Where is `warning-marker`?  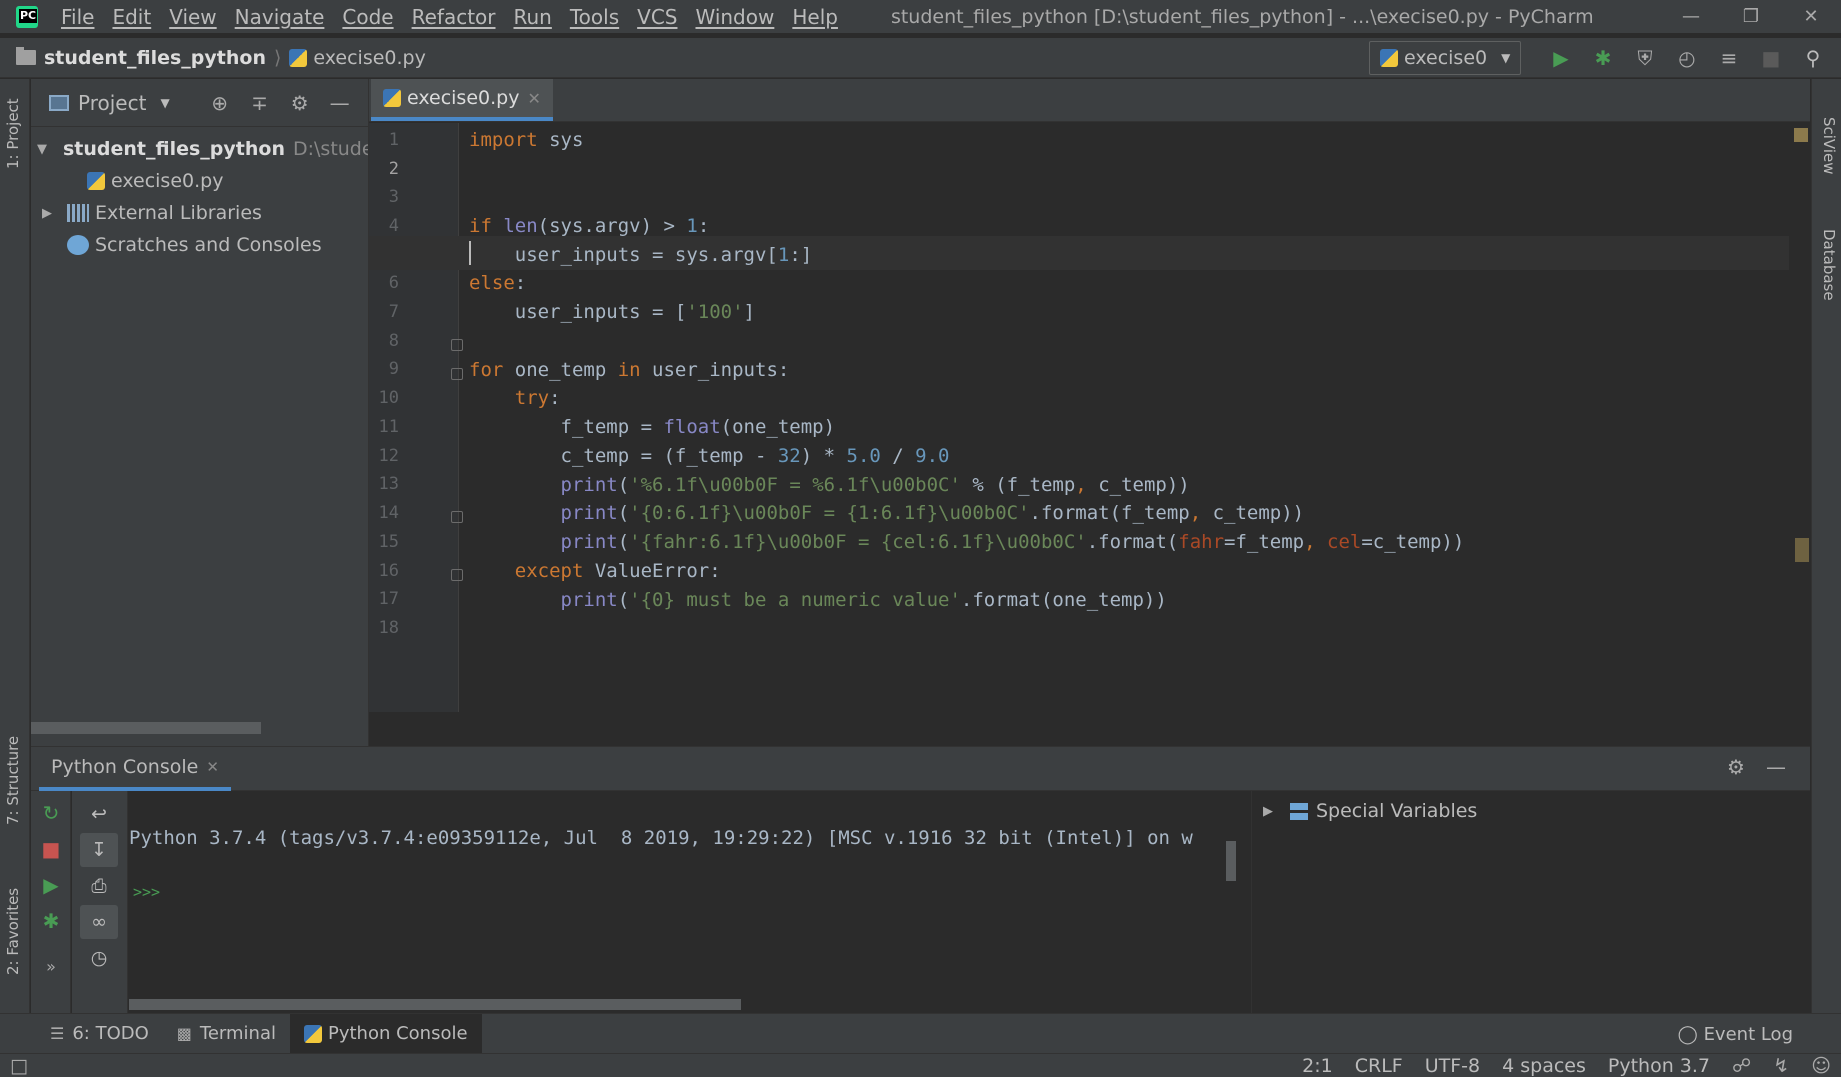
warning-marker is located at coordinates (1802, 550).